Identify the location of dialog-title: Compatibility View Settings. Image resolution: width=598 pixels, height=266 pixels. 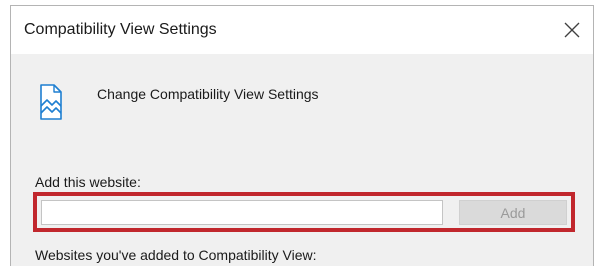
(120, 29).